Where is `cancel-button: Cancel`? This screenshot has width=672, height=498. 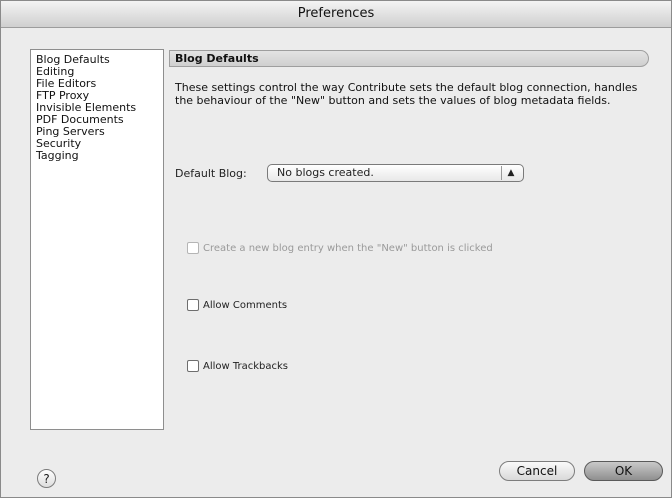 cancel-button: Cancel is located at coordinates (537, 471).